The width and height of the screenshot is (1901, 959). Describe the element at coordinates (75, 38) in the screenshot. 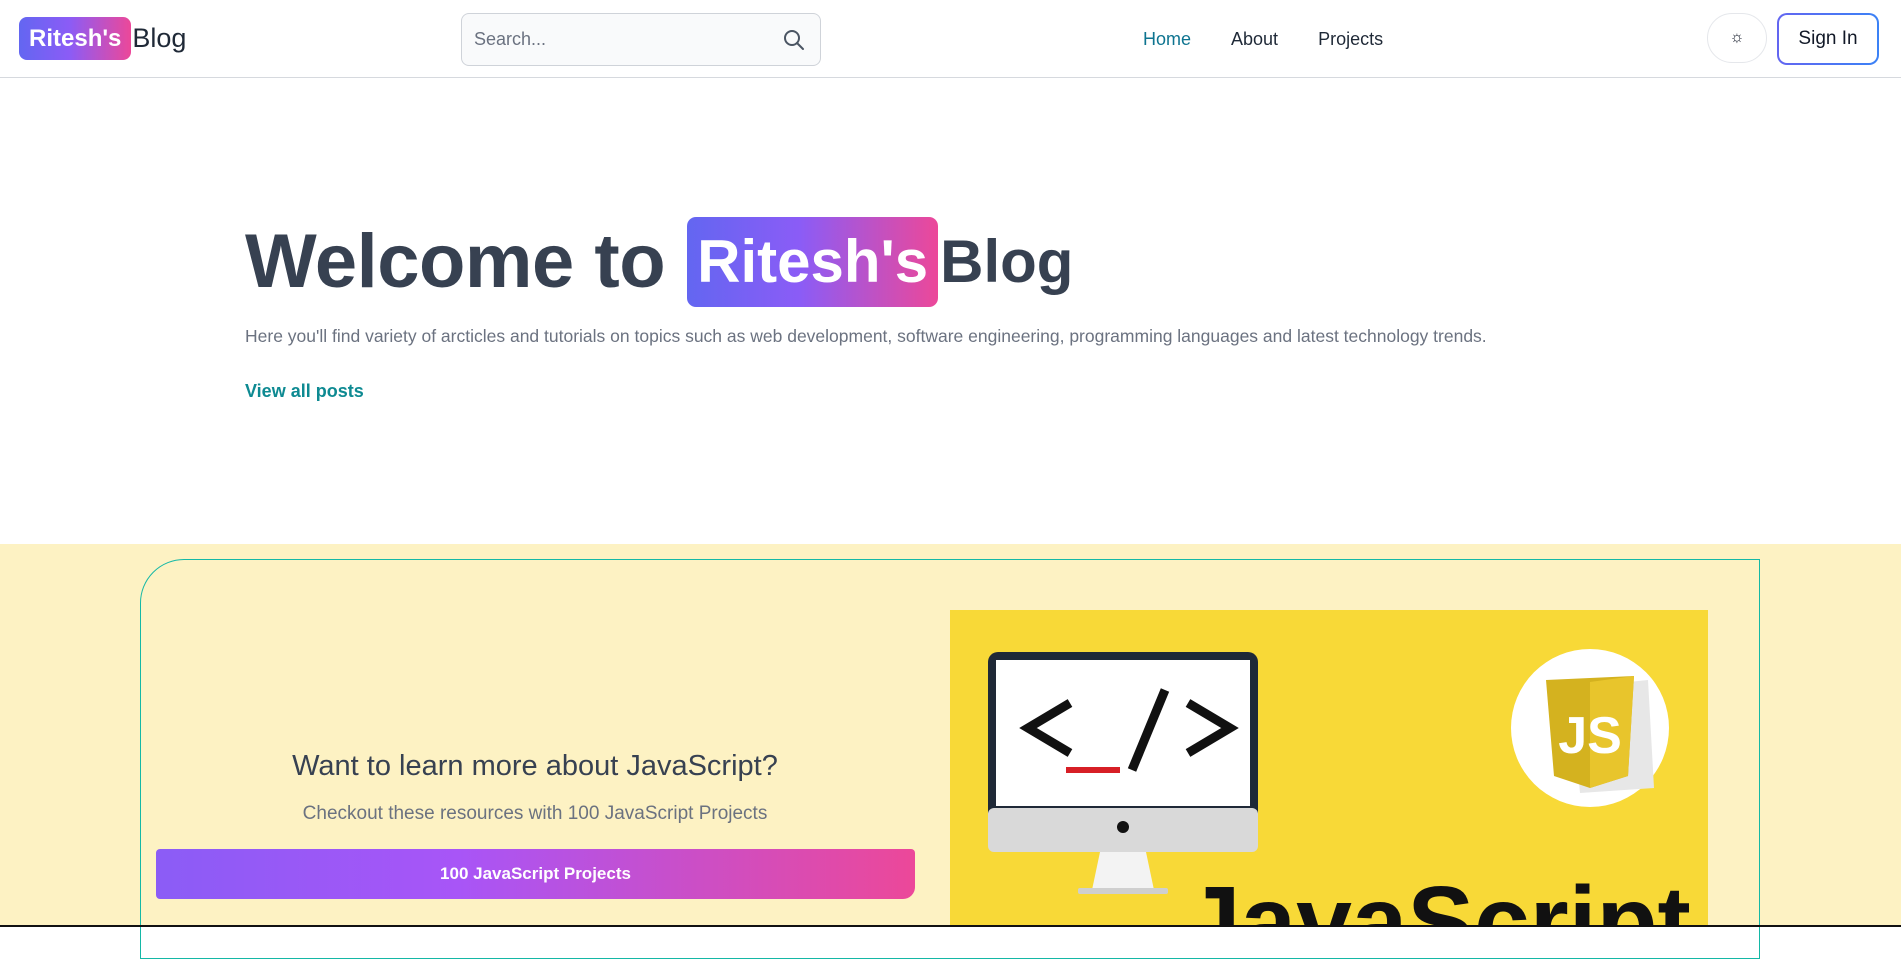

I see `logo-badge: Ritesh's` at that location.